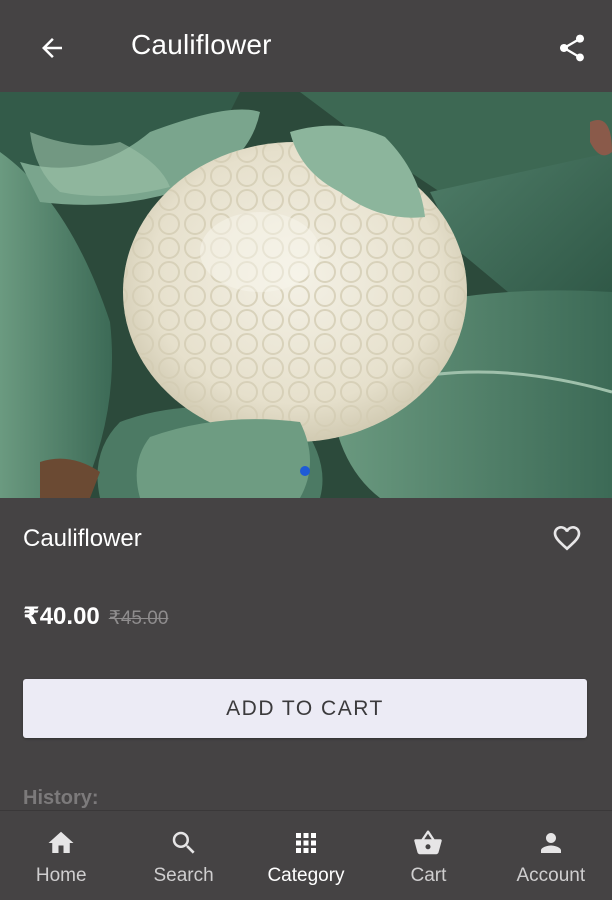 The height and width of the screenshot is (900, 612). Describe the element at coordinates (61, 798) in the screenshot. I see `history-heading: History:` at that location.